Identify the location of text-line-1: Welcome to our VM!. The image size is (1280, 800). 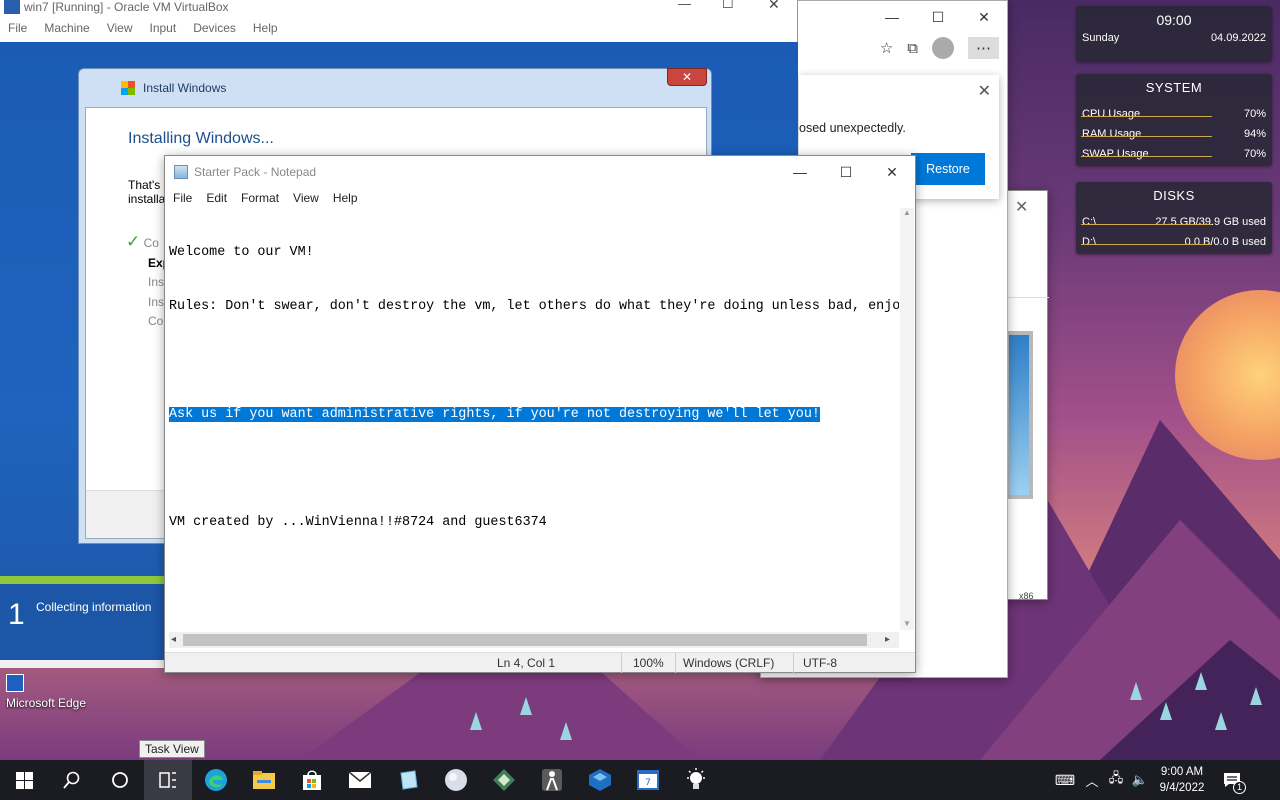
(241, 252).